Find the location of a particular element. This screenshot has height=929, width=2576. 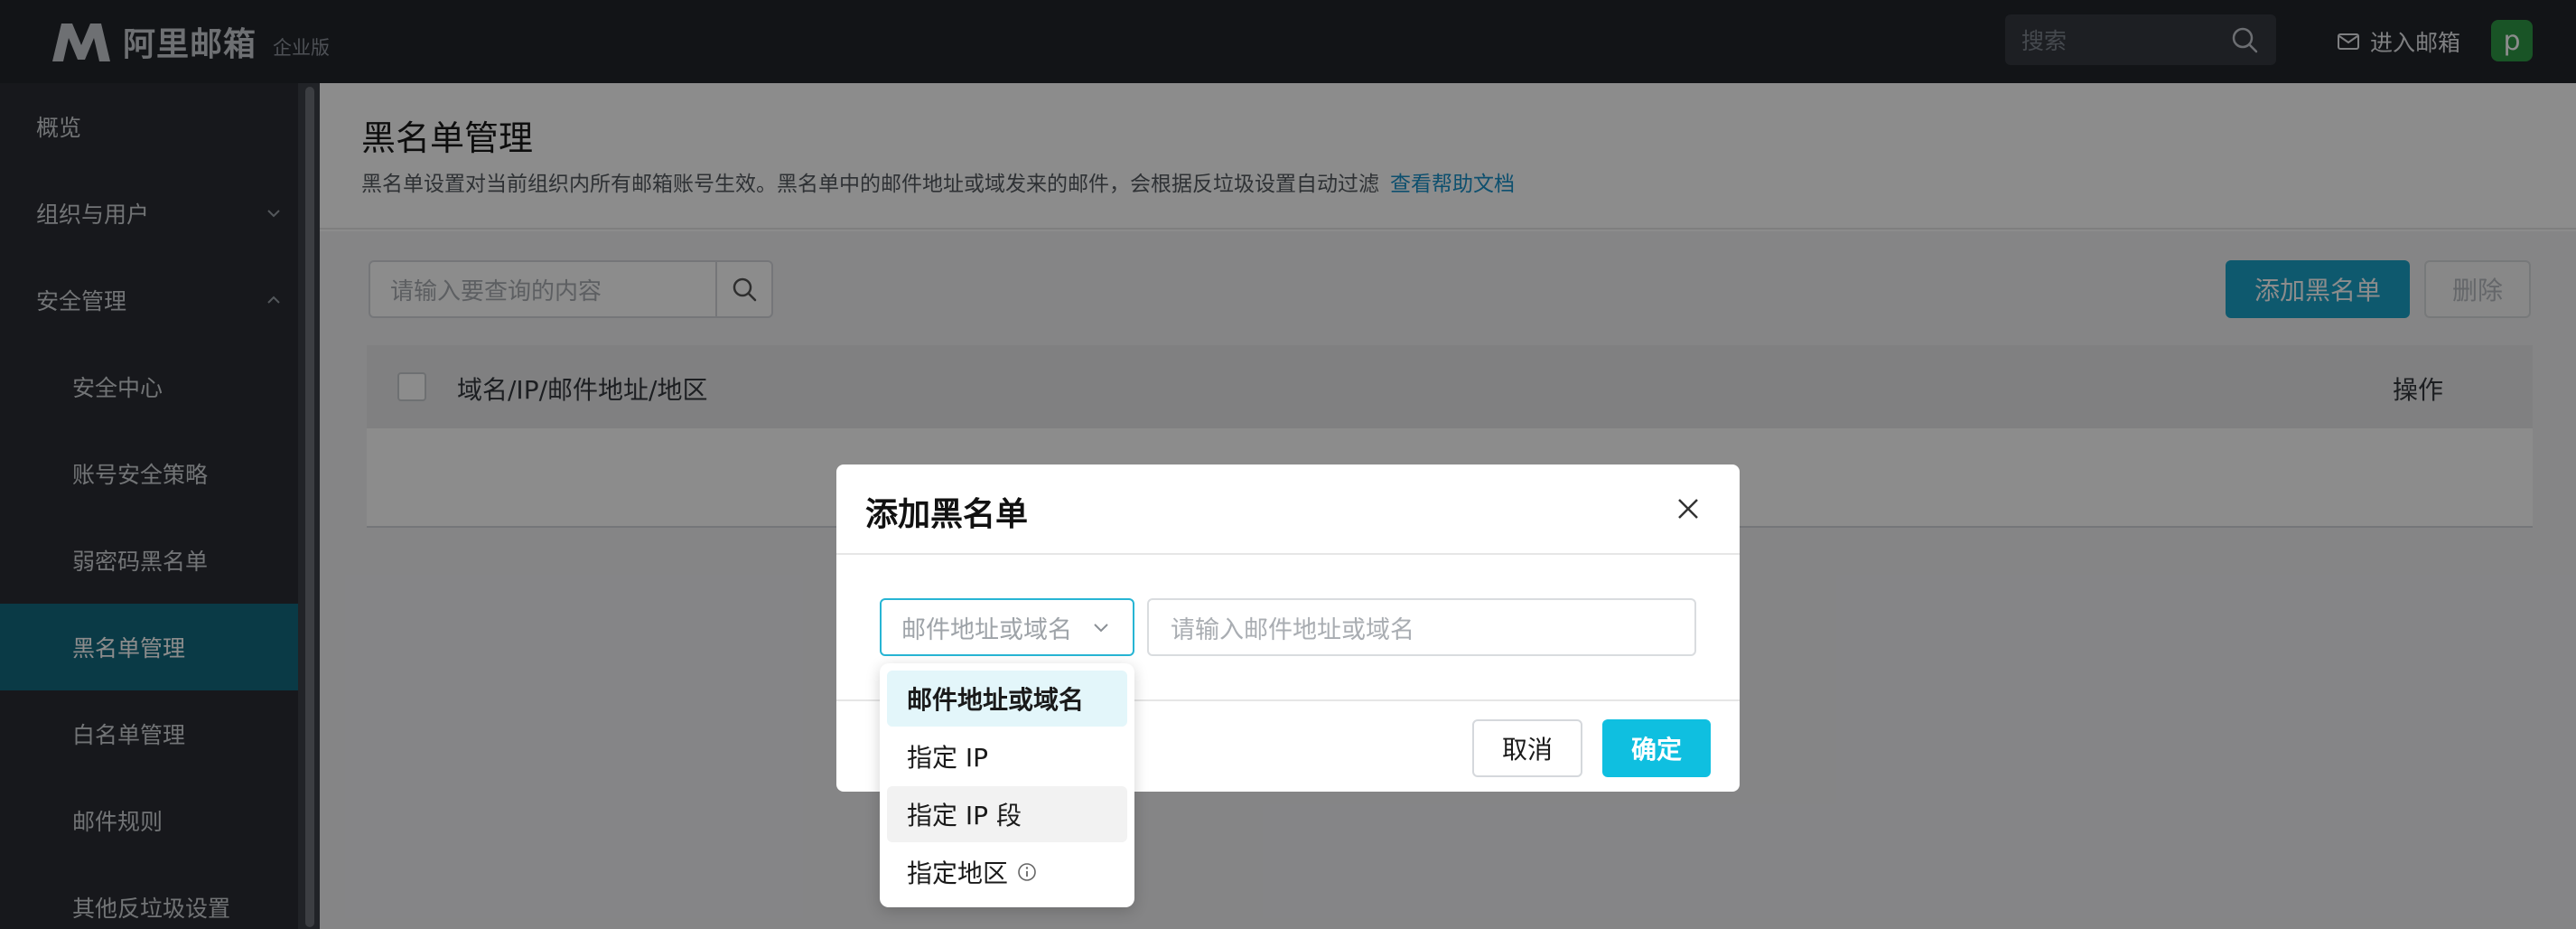

option-label: 指定 IP is located at coordinates (948, 758).